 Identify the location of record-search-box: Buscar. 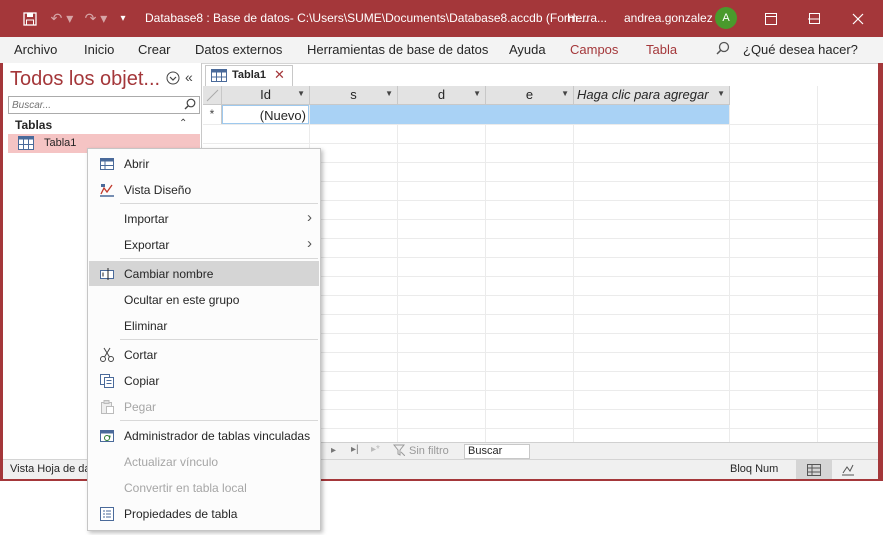
(497, 451).